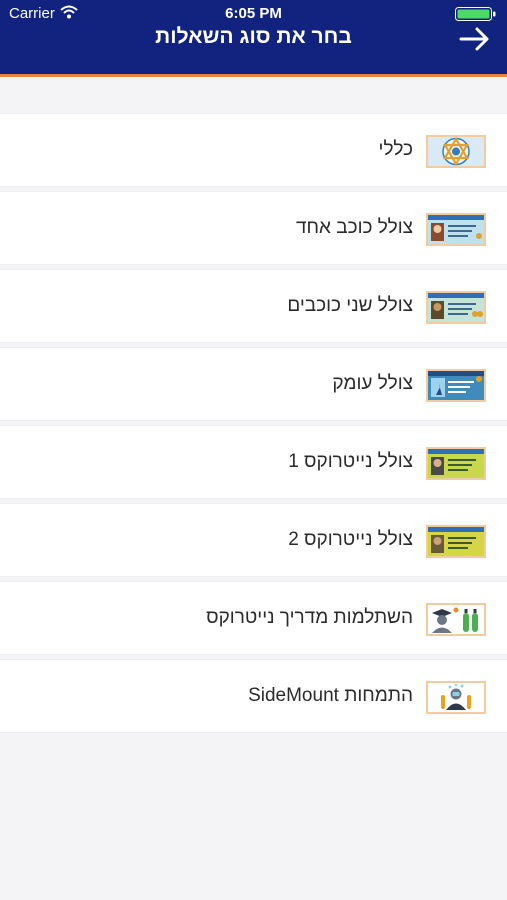  I want to click on nav-header: Carrier 6:05 PM בחר את סוג השאלות, so click(253, 37).